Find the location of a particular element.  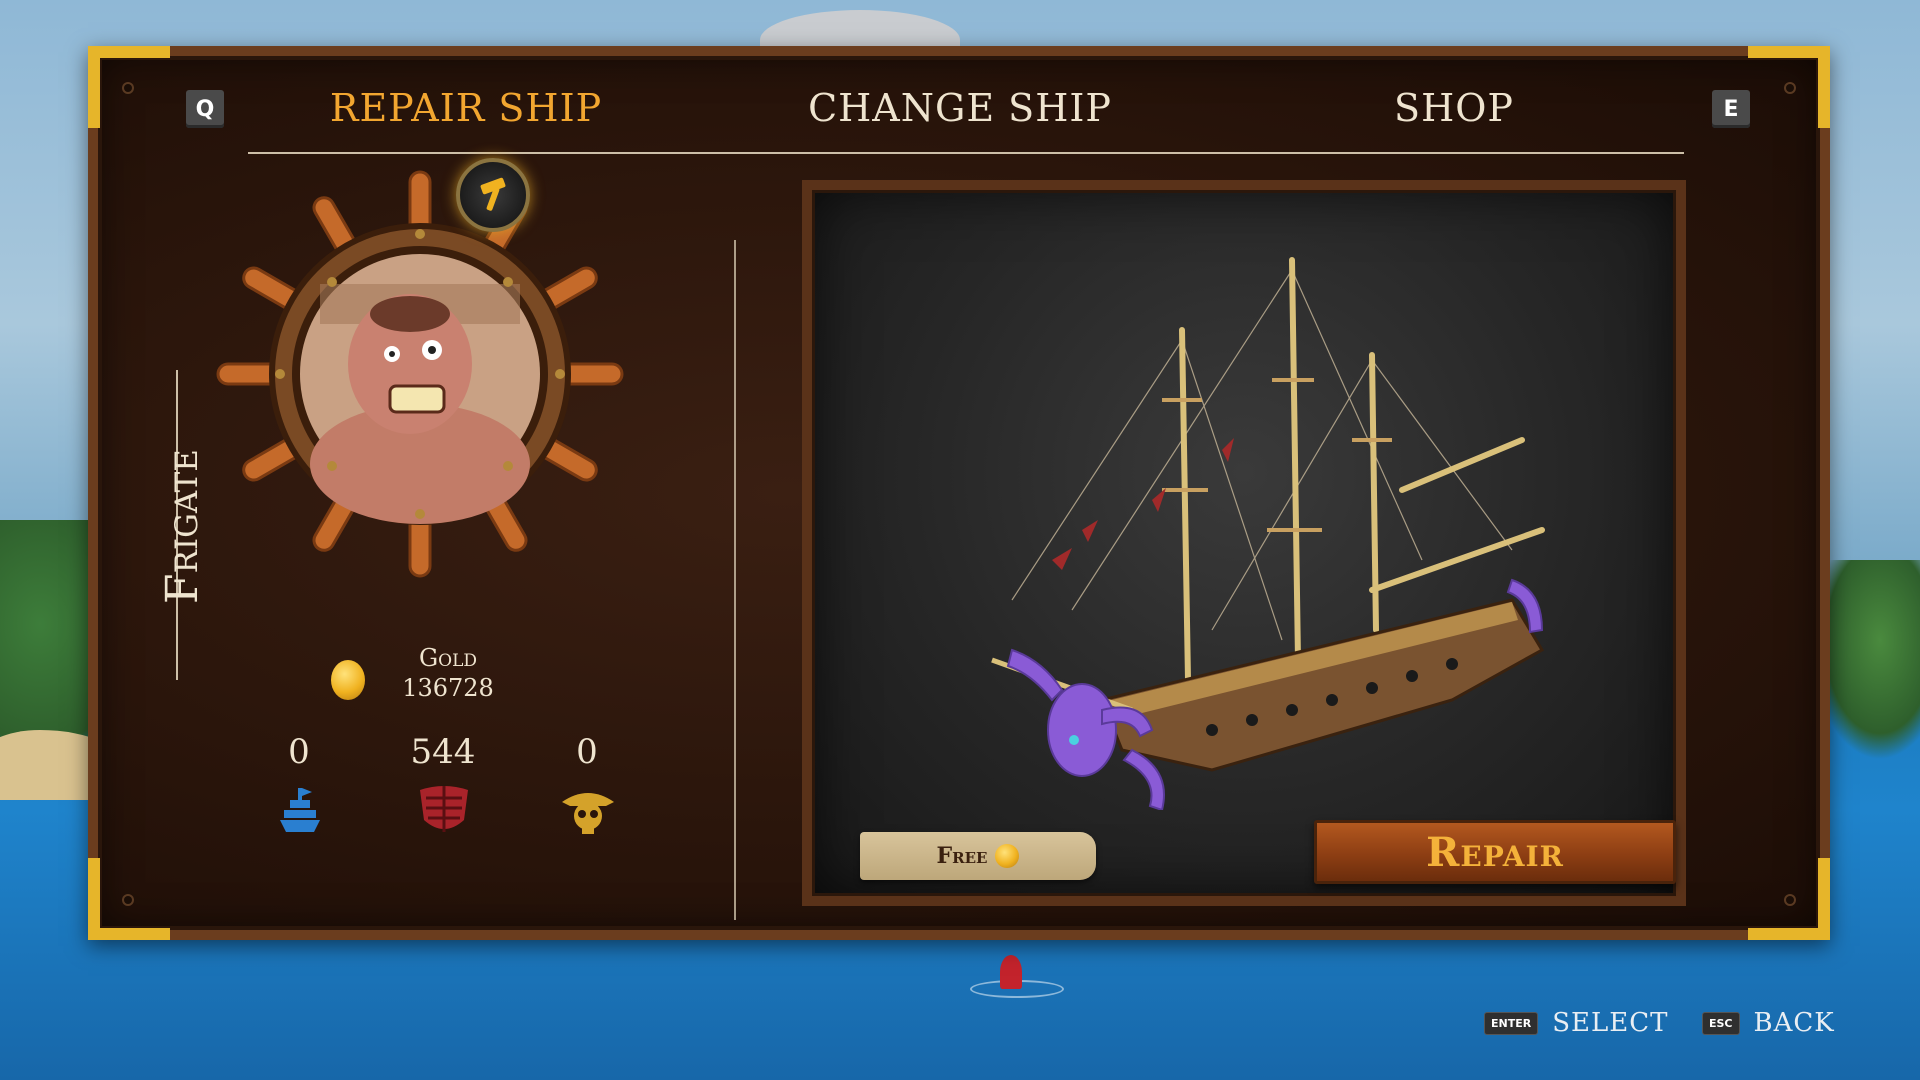

stat-hull-value: 544 is located at coordinates (443, 752).